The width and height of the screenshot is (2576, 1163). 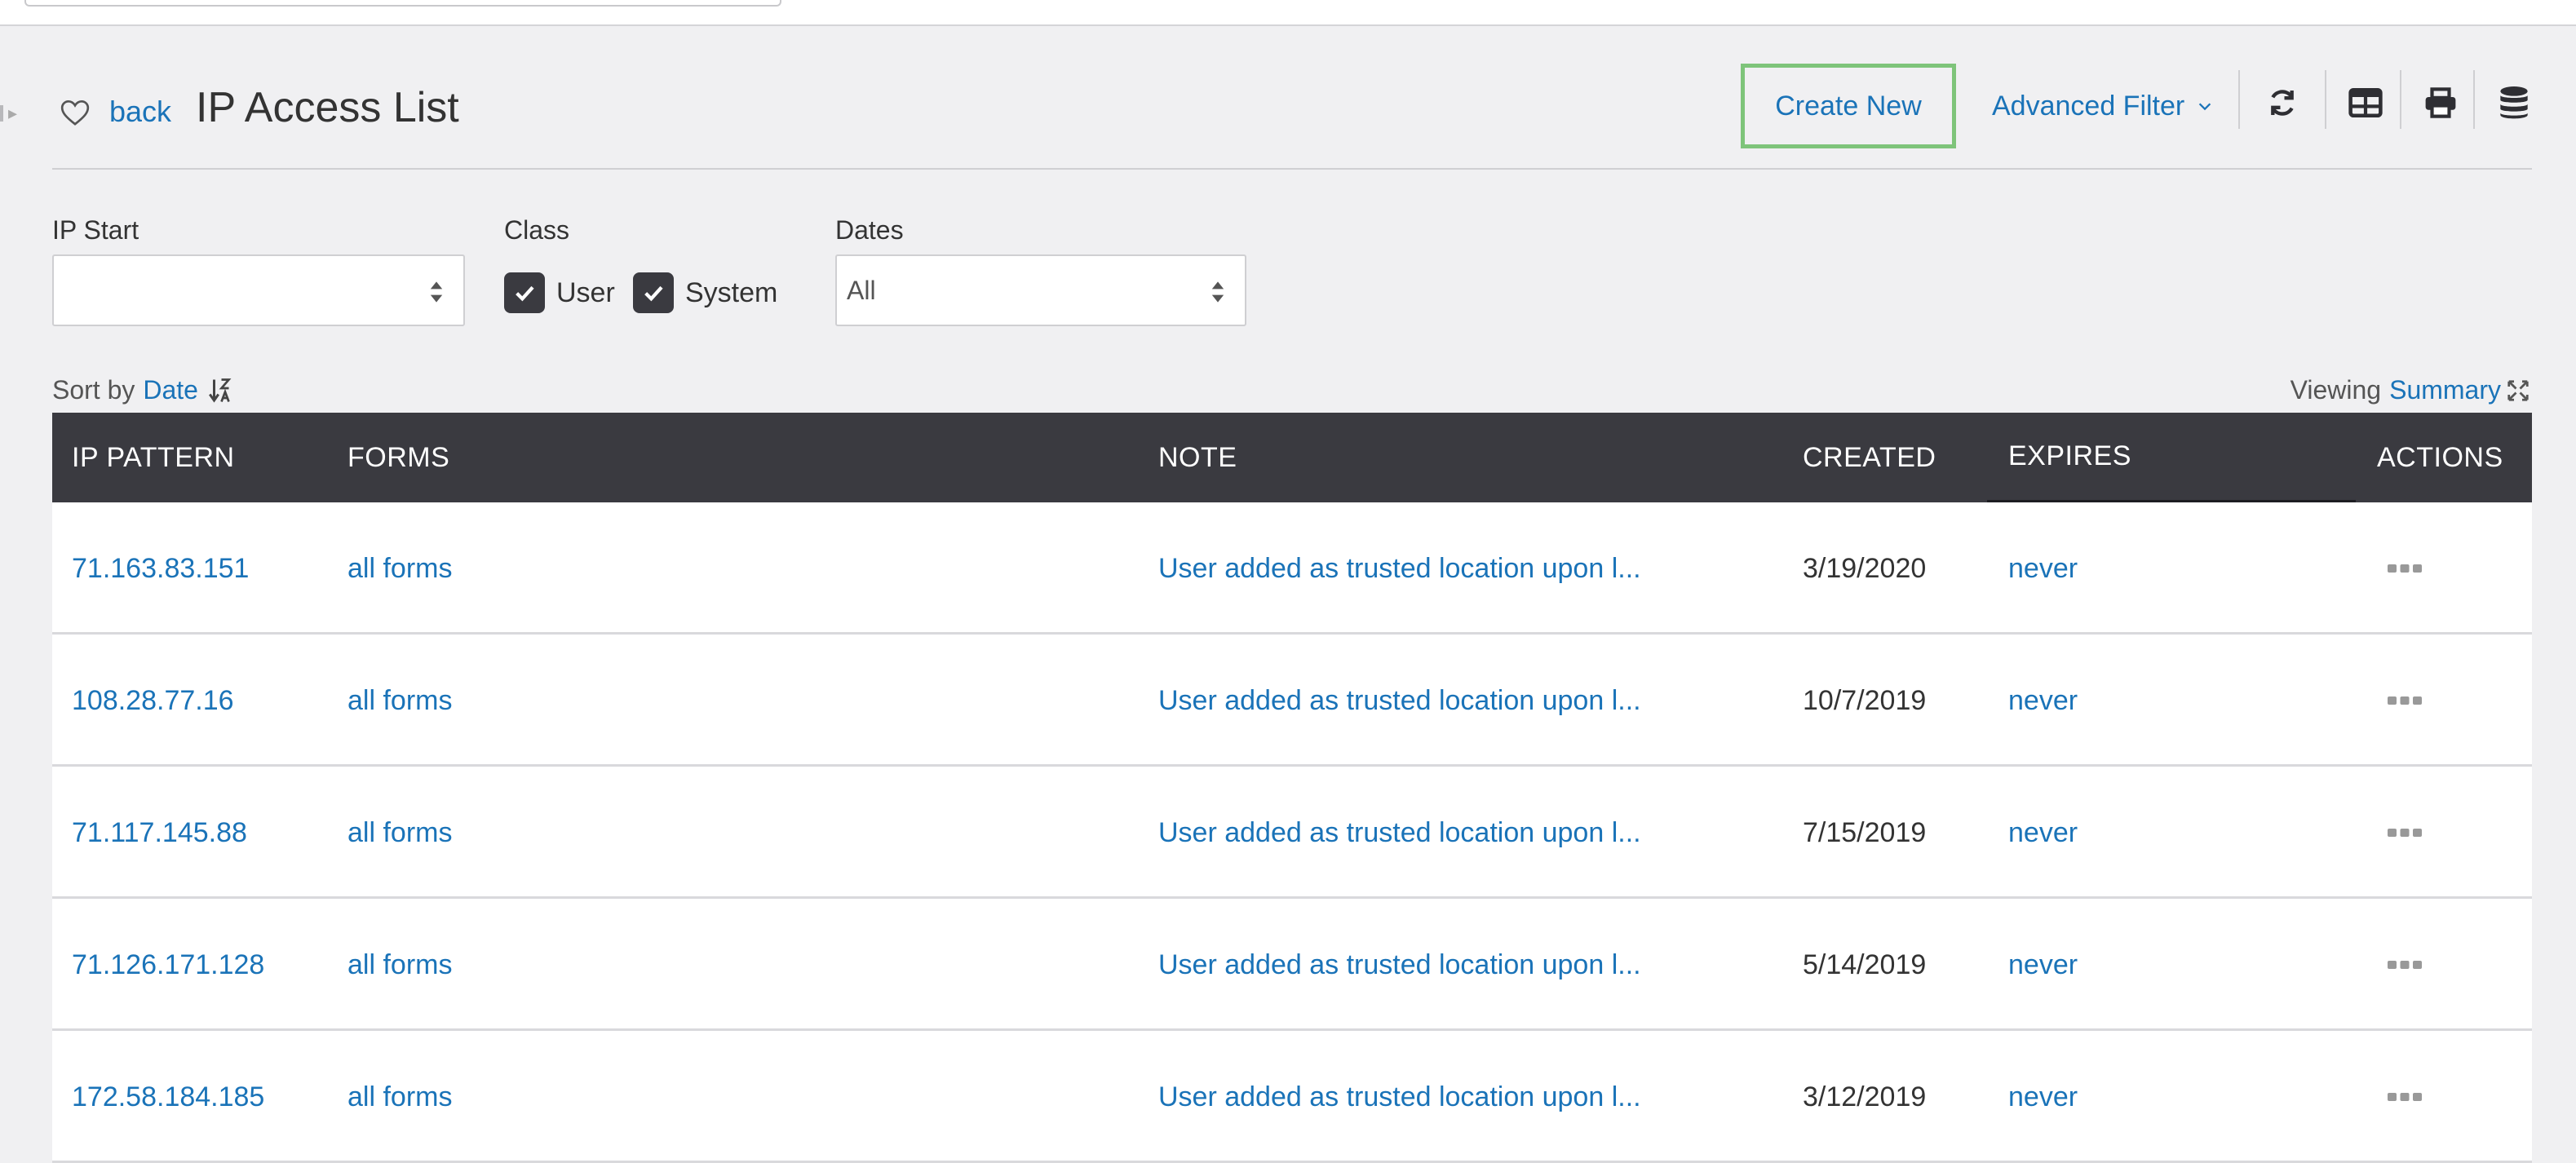 What do you see at coordinates (537, 230) in the screenshot?
I see `class-label: Class` at bounding box center [537, 230].